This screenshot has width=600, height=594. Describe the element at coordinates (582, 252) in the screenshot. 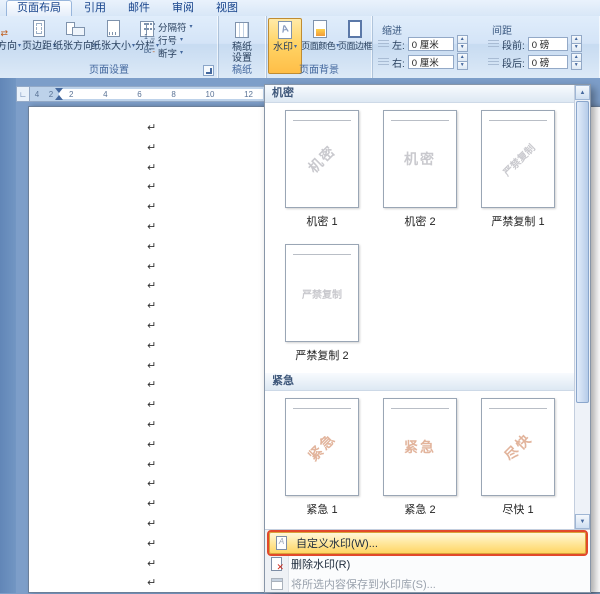

I see `scrollbar-thumb` at that location.